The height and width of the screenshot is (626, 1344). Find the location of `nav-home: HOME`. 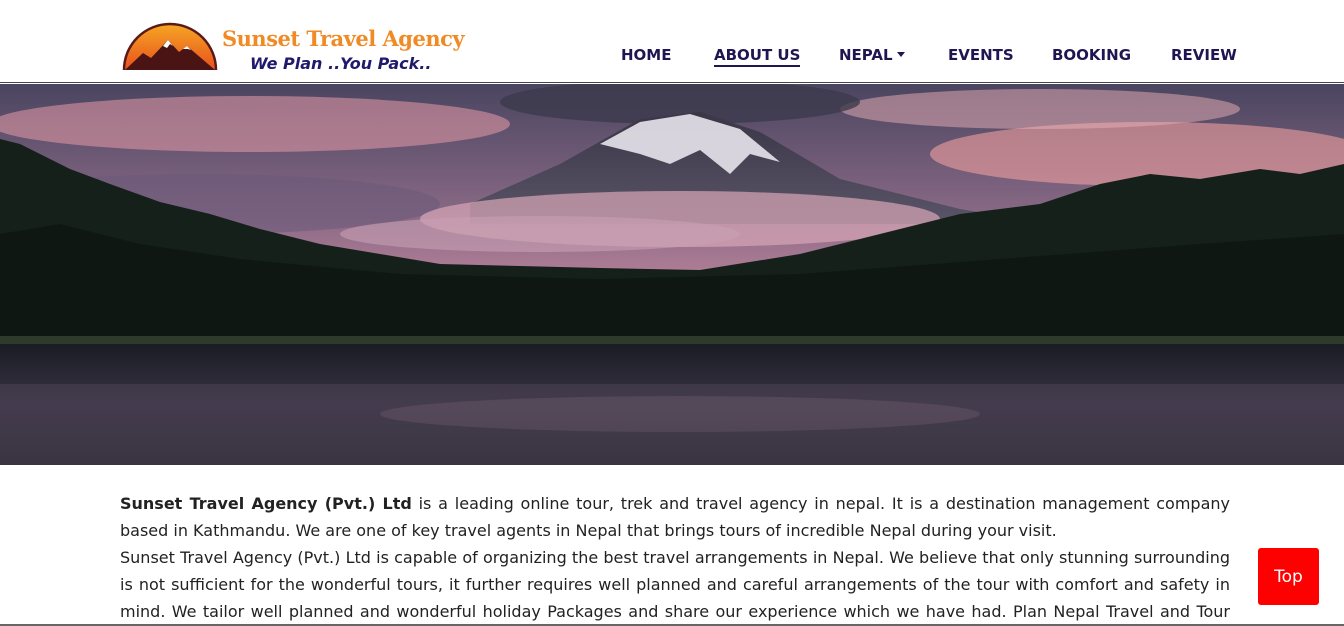

nav-home: HOME is located at coordinates (646, 55).